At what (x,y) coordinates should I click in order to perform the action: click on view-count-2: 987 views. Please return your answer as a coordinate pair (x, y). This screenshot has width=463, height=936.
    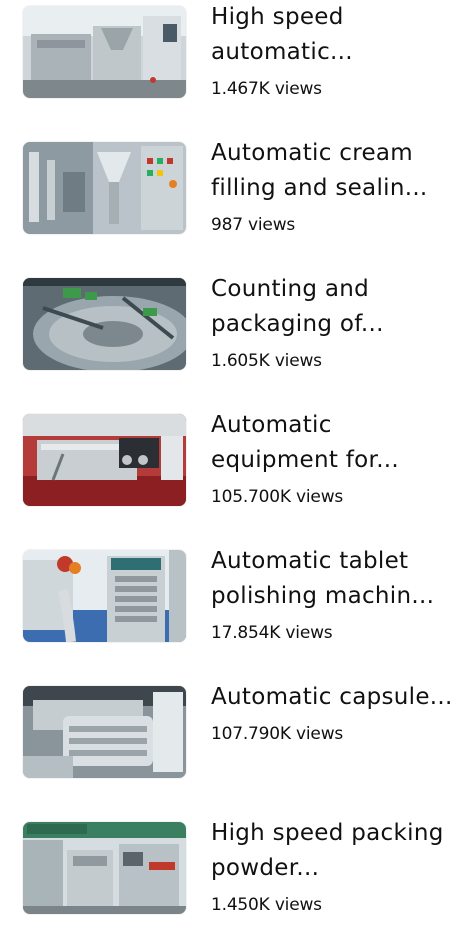
    Looking at the image, I should click on (253, 225).